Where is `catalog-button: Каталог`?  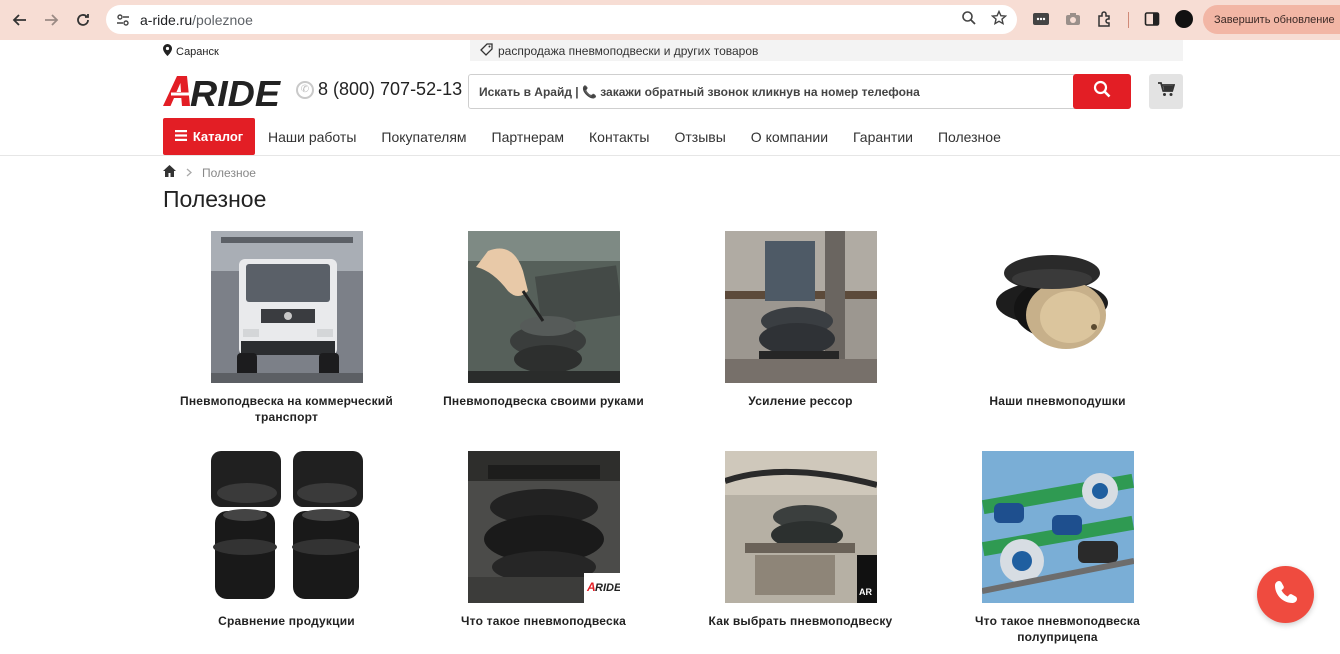 catalog-button: Каталог is located at coordinates (209, 136).